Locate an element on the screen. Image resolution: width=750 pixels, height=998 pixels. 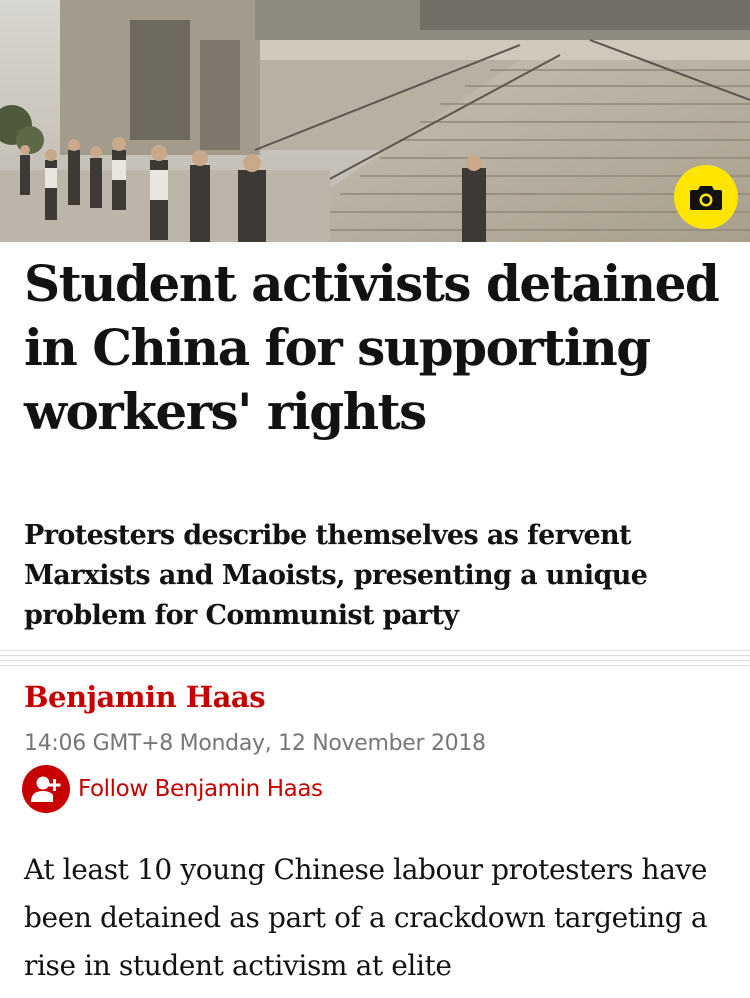
publish-timestamp: 14:06 GMT+8 Monday, 12 November 2018 is located at coordinates (255, 743).